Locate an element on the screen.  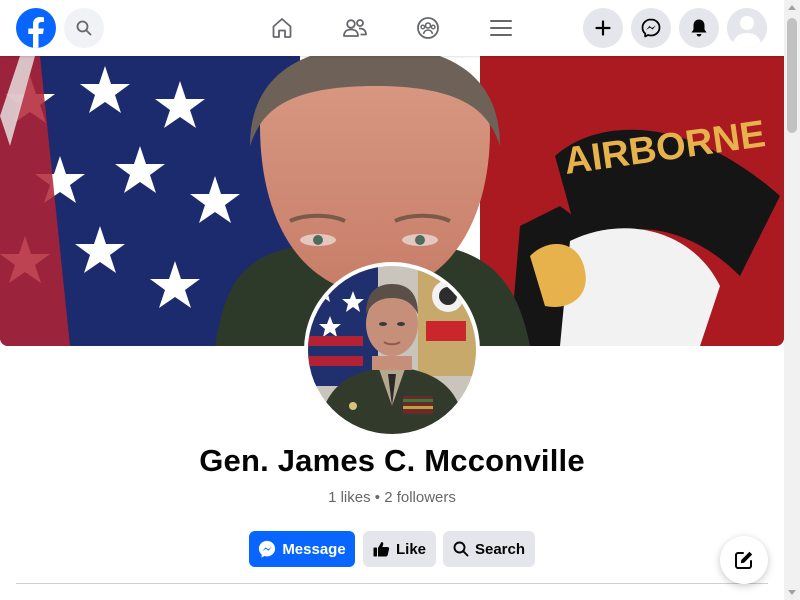
compose-message-button is located at coordinates (744, 560).